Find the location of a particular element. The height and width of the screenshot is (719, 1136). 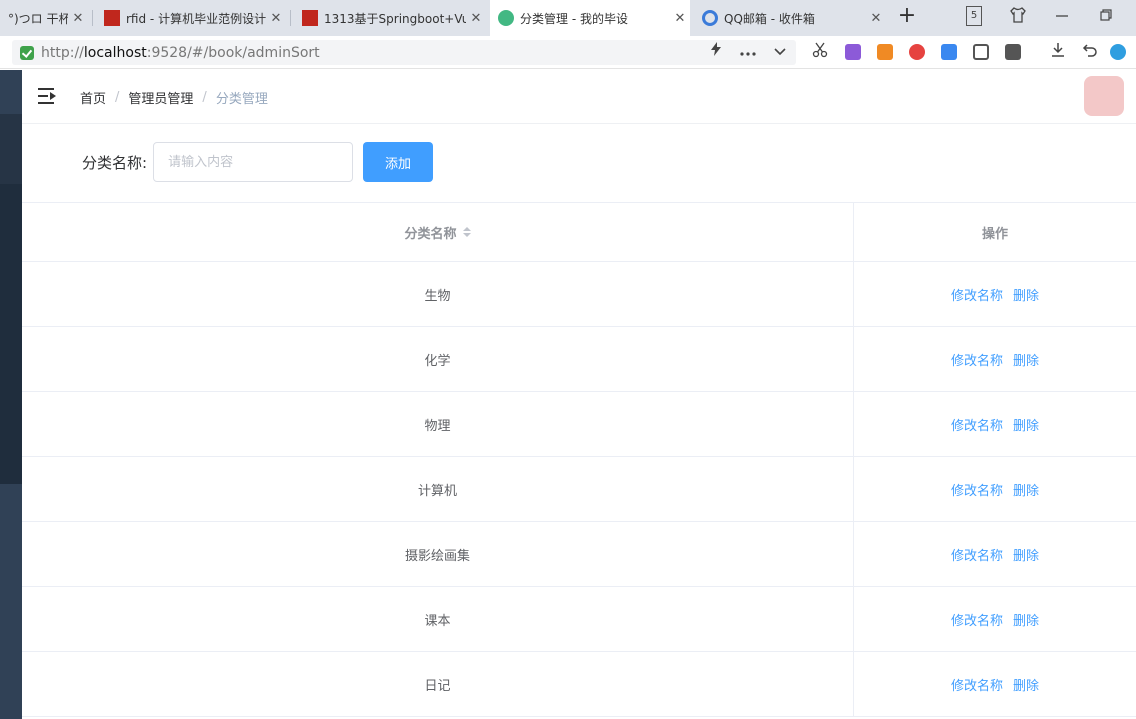

new-tab-icon: + is located at coordinates (907, 17).